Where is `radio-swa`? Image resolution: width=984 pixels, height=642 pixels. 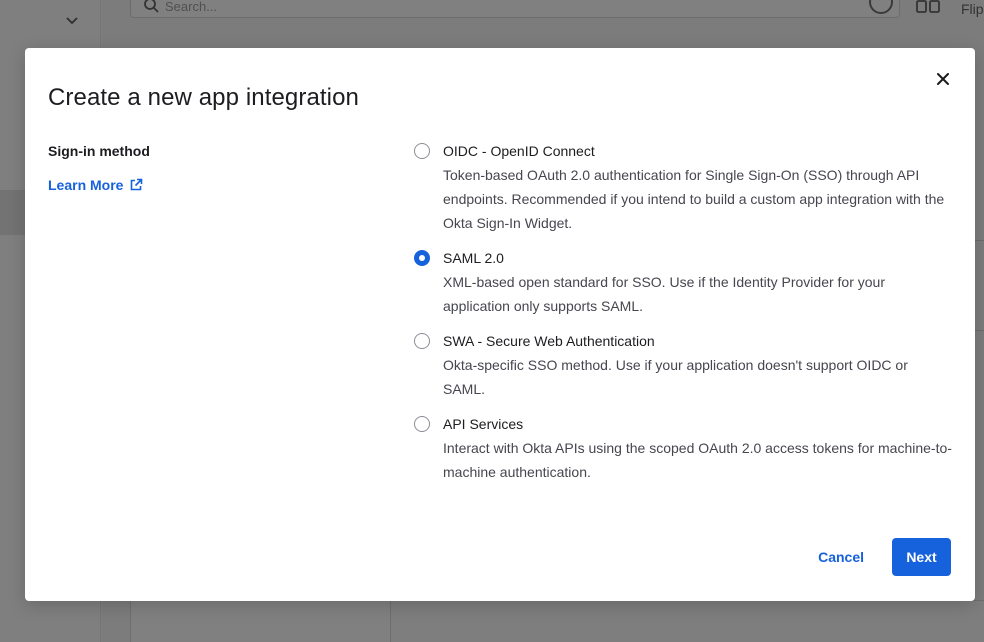 radio-swa is located at coordinates (422, 341).